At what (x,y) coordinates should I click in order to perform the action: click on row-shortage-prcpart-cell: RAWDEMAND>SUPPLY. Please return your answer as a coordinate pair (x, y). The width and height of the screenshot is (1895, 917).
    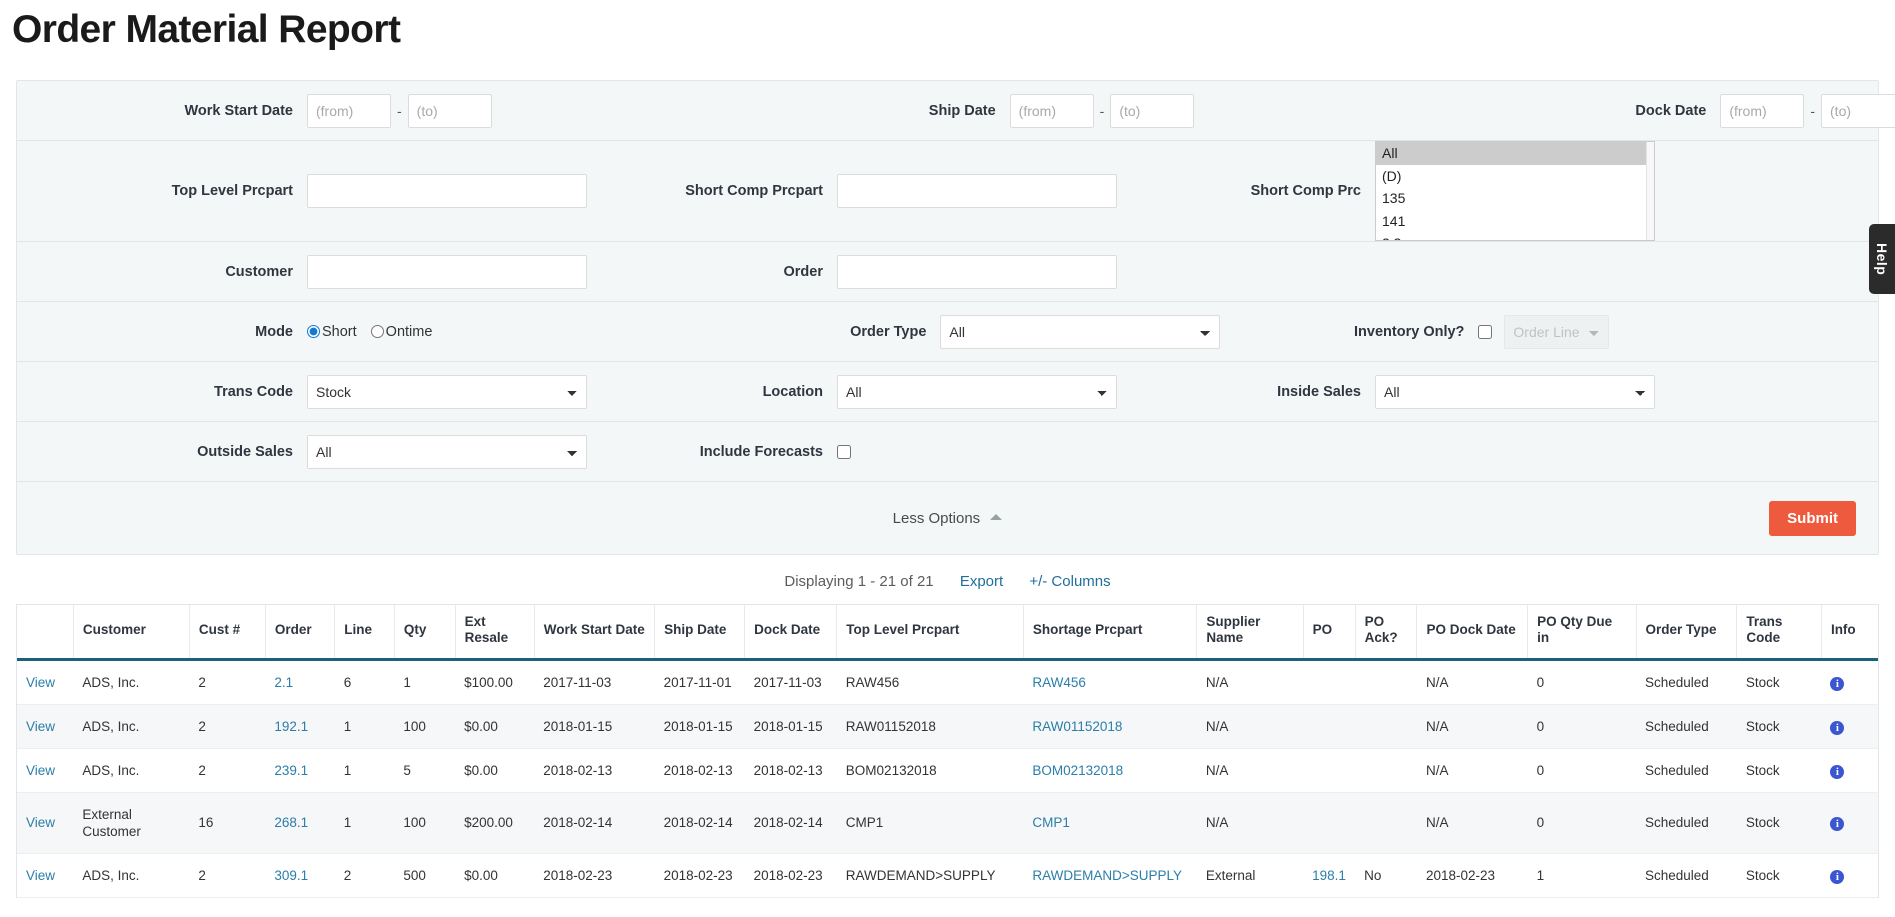
    Looking at the image, I should click on (1110, 875).